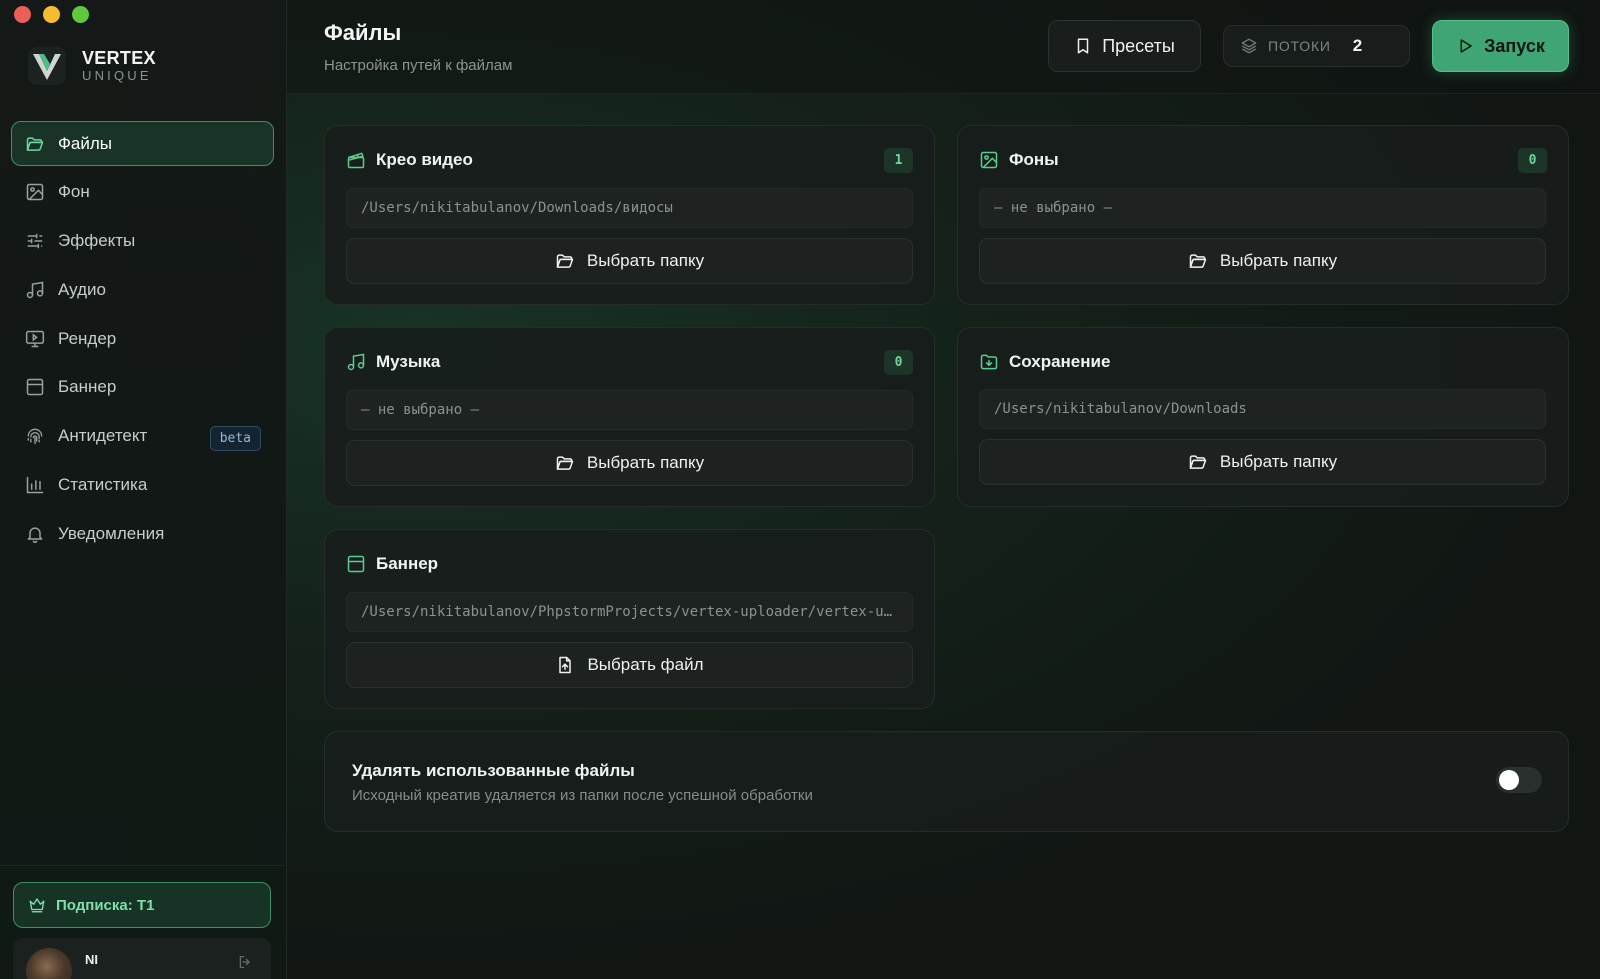  I want to click on sidebar-item-label: Аудио, so click(82, 289).